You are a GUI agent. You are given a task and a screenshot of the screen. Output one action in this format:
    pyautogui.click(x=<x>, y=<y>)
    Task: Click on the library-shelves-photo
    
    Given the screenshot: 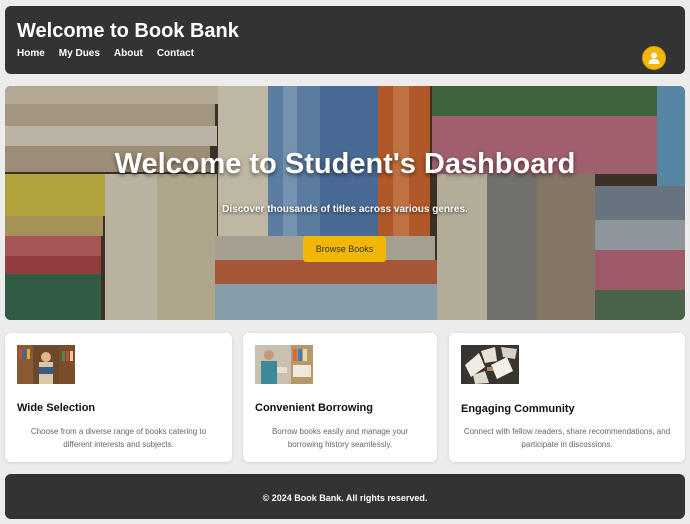 What is the action you would take?
    pyautogui.click(x=46, y=364)
    